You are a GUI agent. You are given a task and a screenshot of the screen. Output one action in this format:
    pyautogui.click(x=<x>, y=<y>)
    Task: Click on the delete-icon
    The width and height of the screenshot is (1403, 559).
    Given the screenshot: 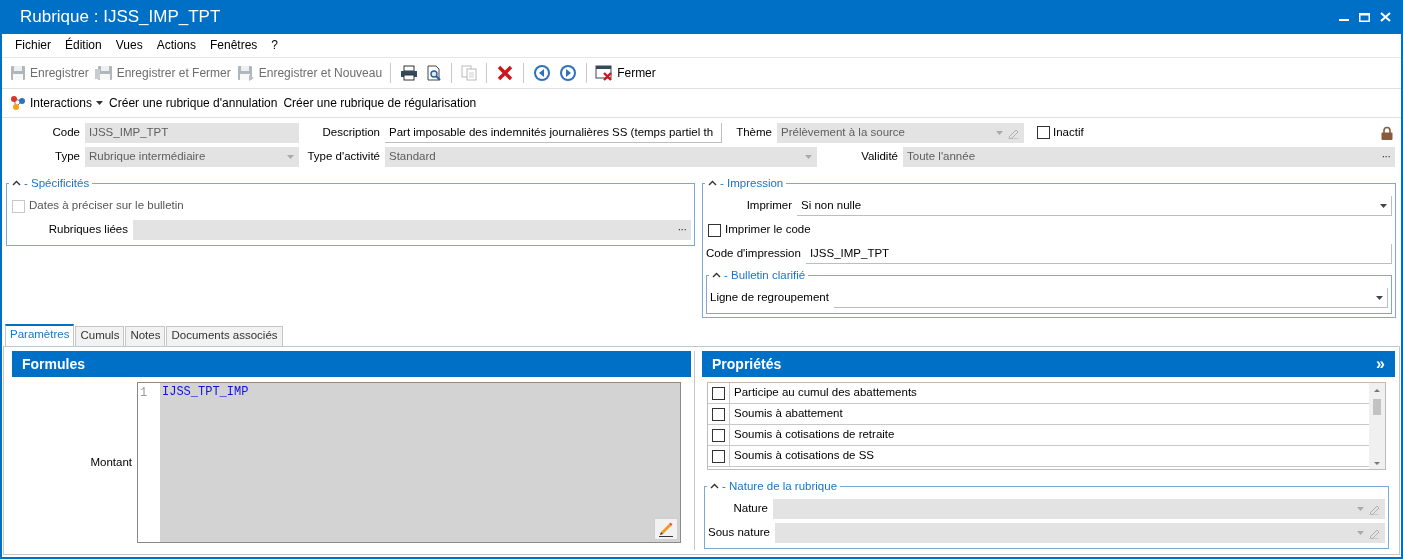 What is the action you would take?
    pyautogui.click(x=505, y=73)
    